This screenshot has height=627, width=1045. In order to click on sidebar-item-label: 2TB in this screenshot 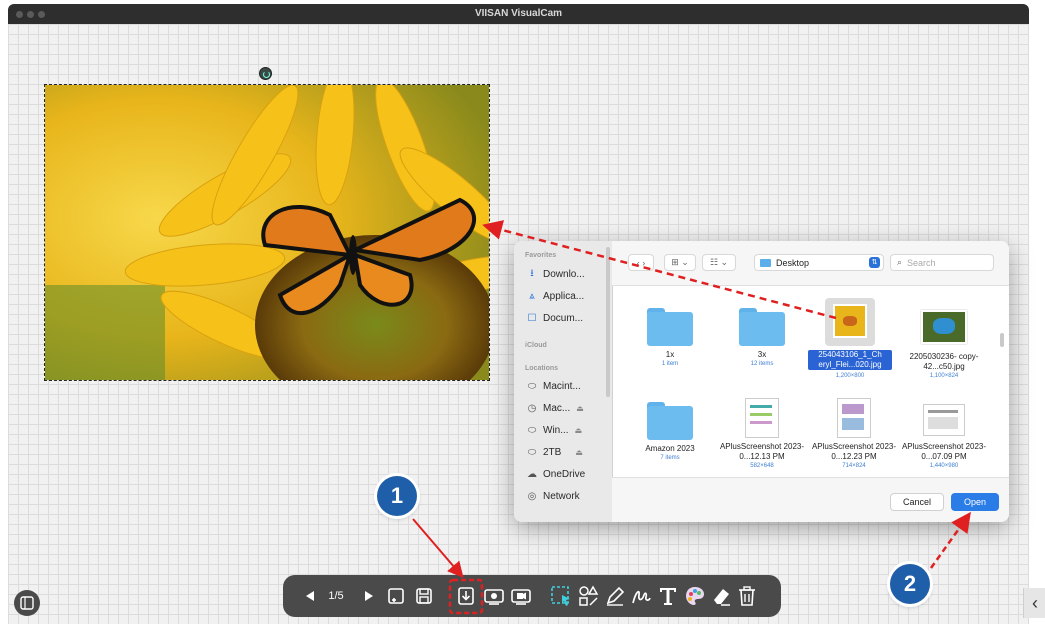, I will do `click(552, 452)`.